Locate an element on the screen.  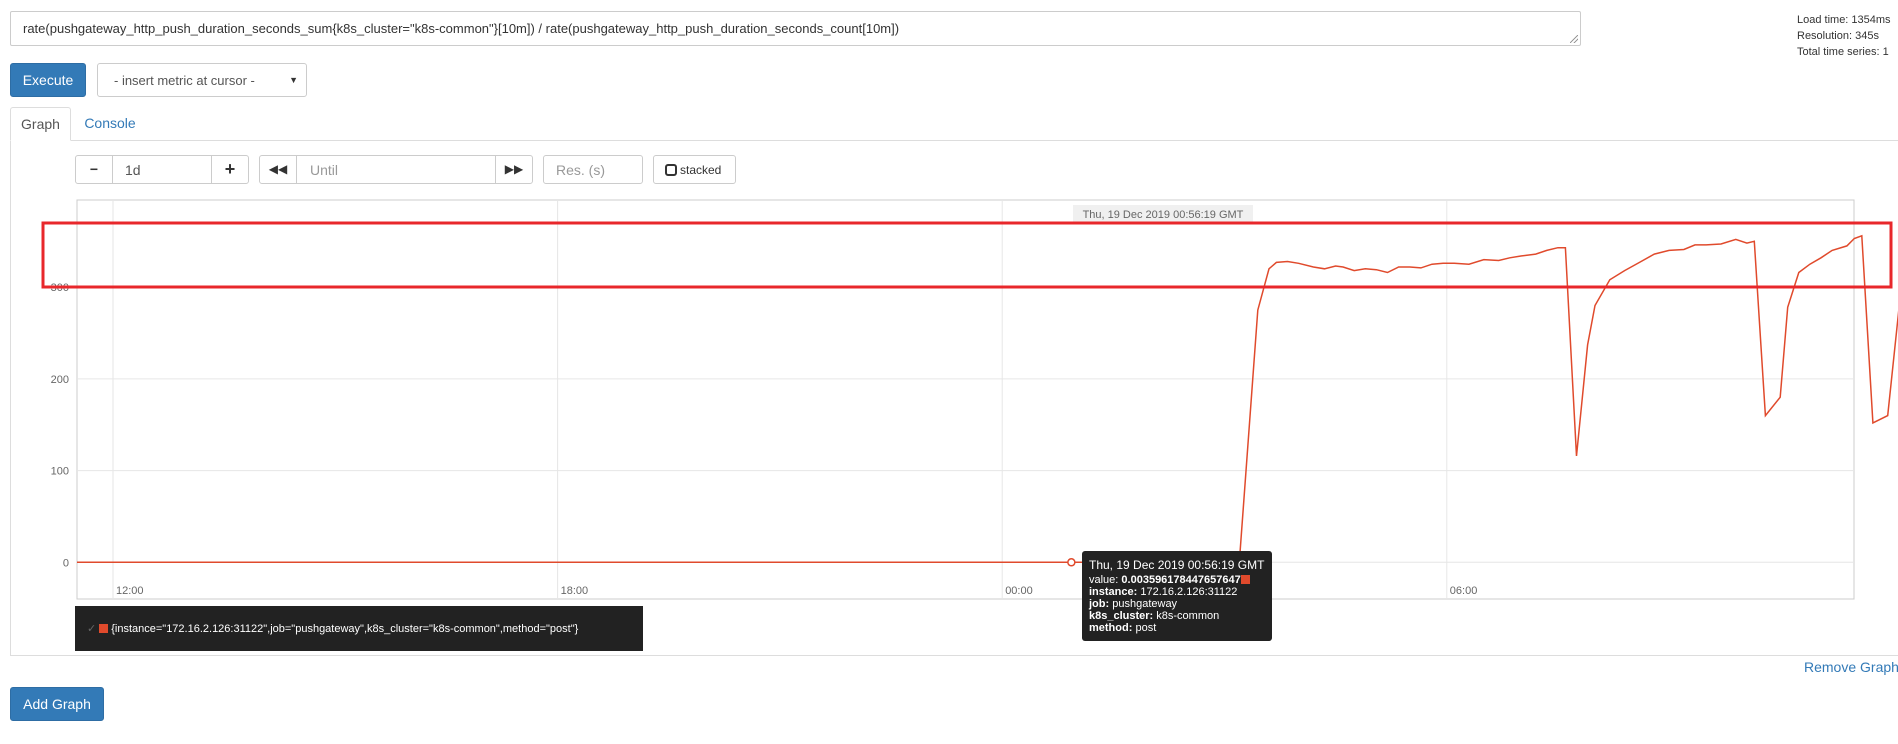
tooltip-instance: 172.16.2.126:31122 is located at coordinates (1189, 592).